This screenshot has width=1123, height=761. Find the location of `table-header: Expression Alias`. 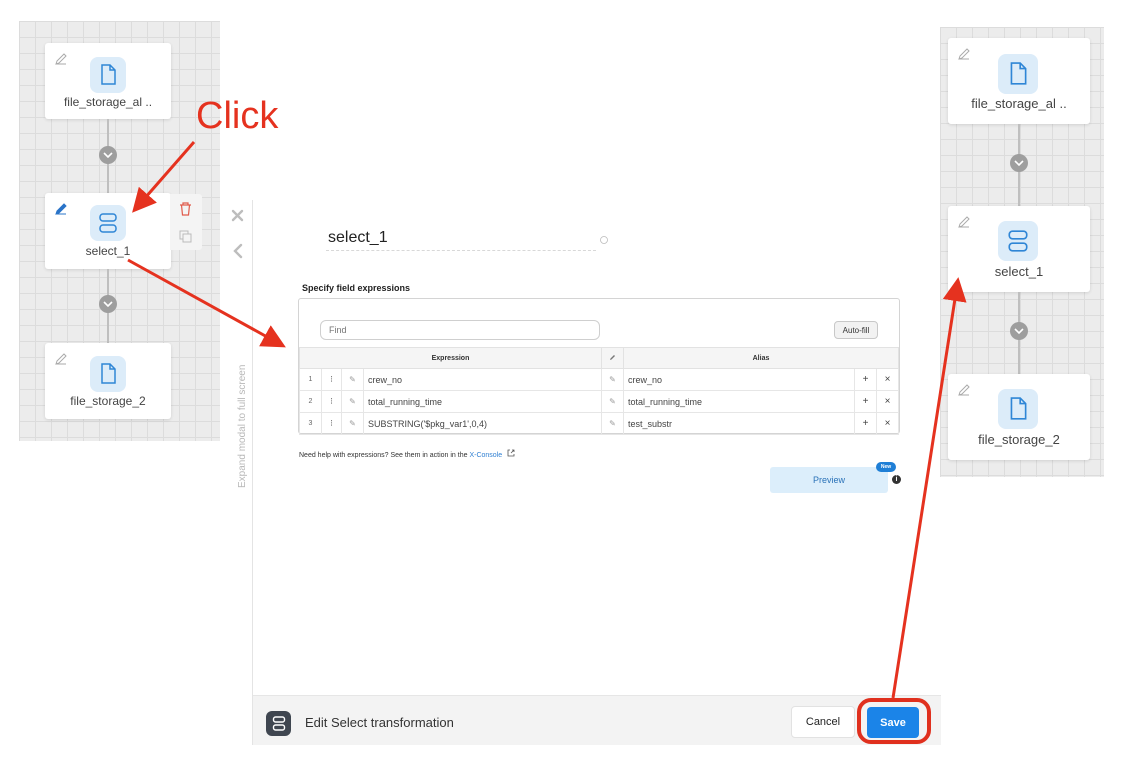

table-header: Expression Alias is located at coordinates (599, 358).